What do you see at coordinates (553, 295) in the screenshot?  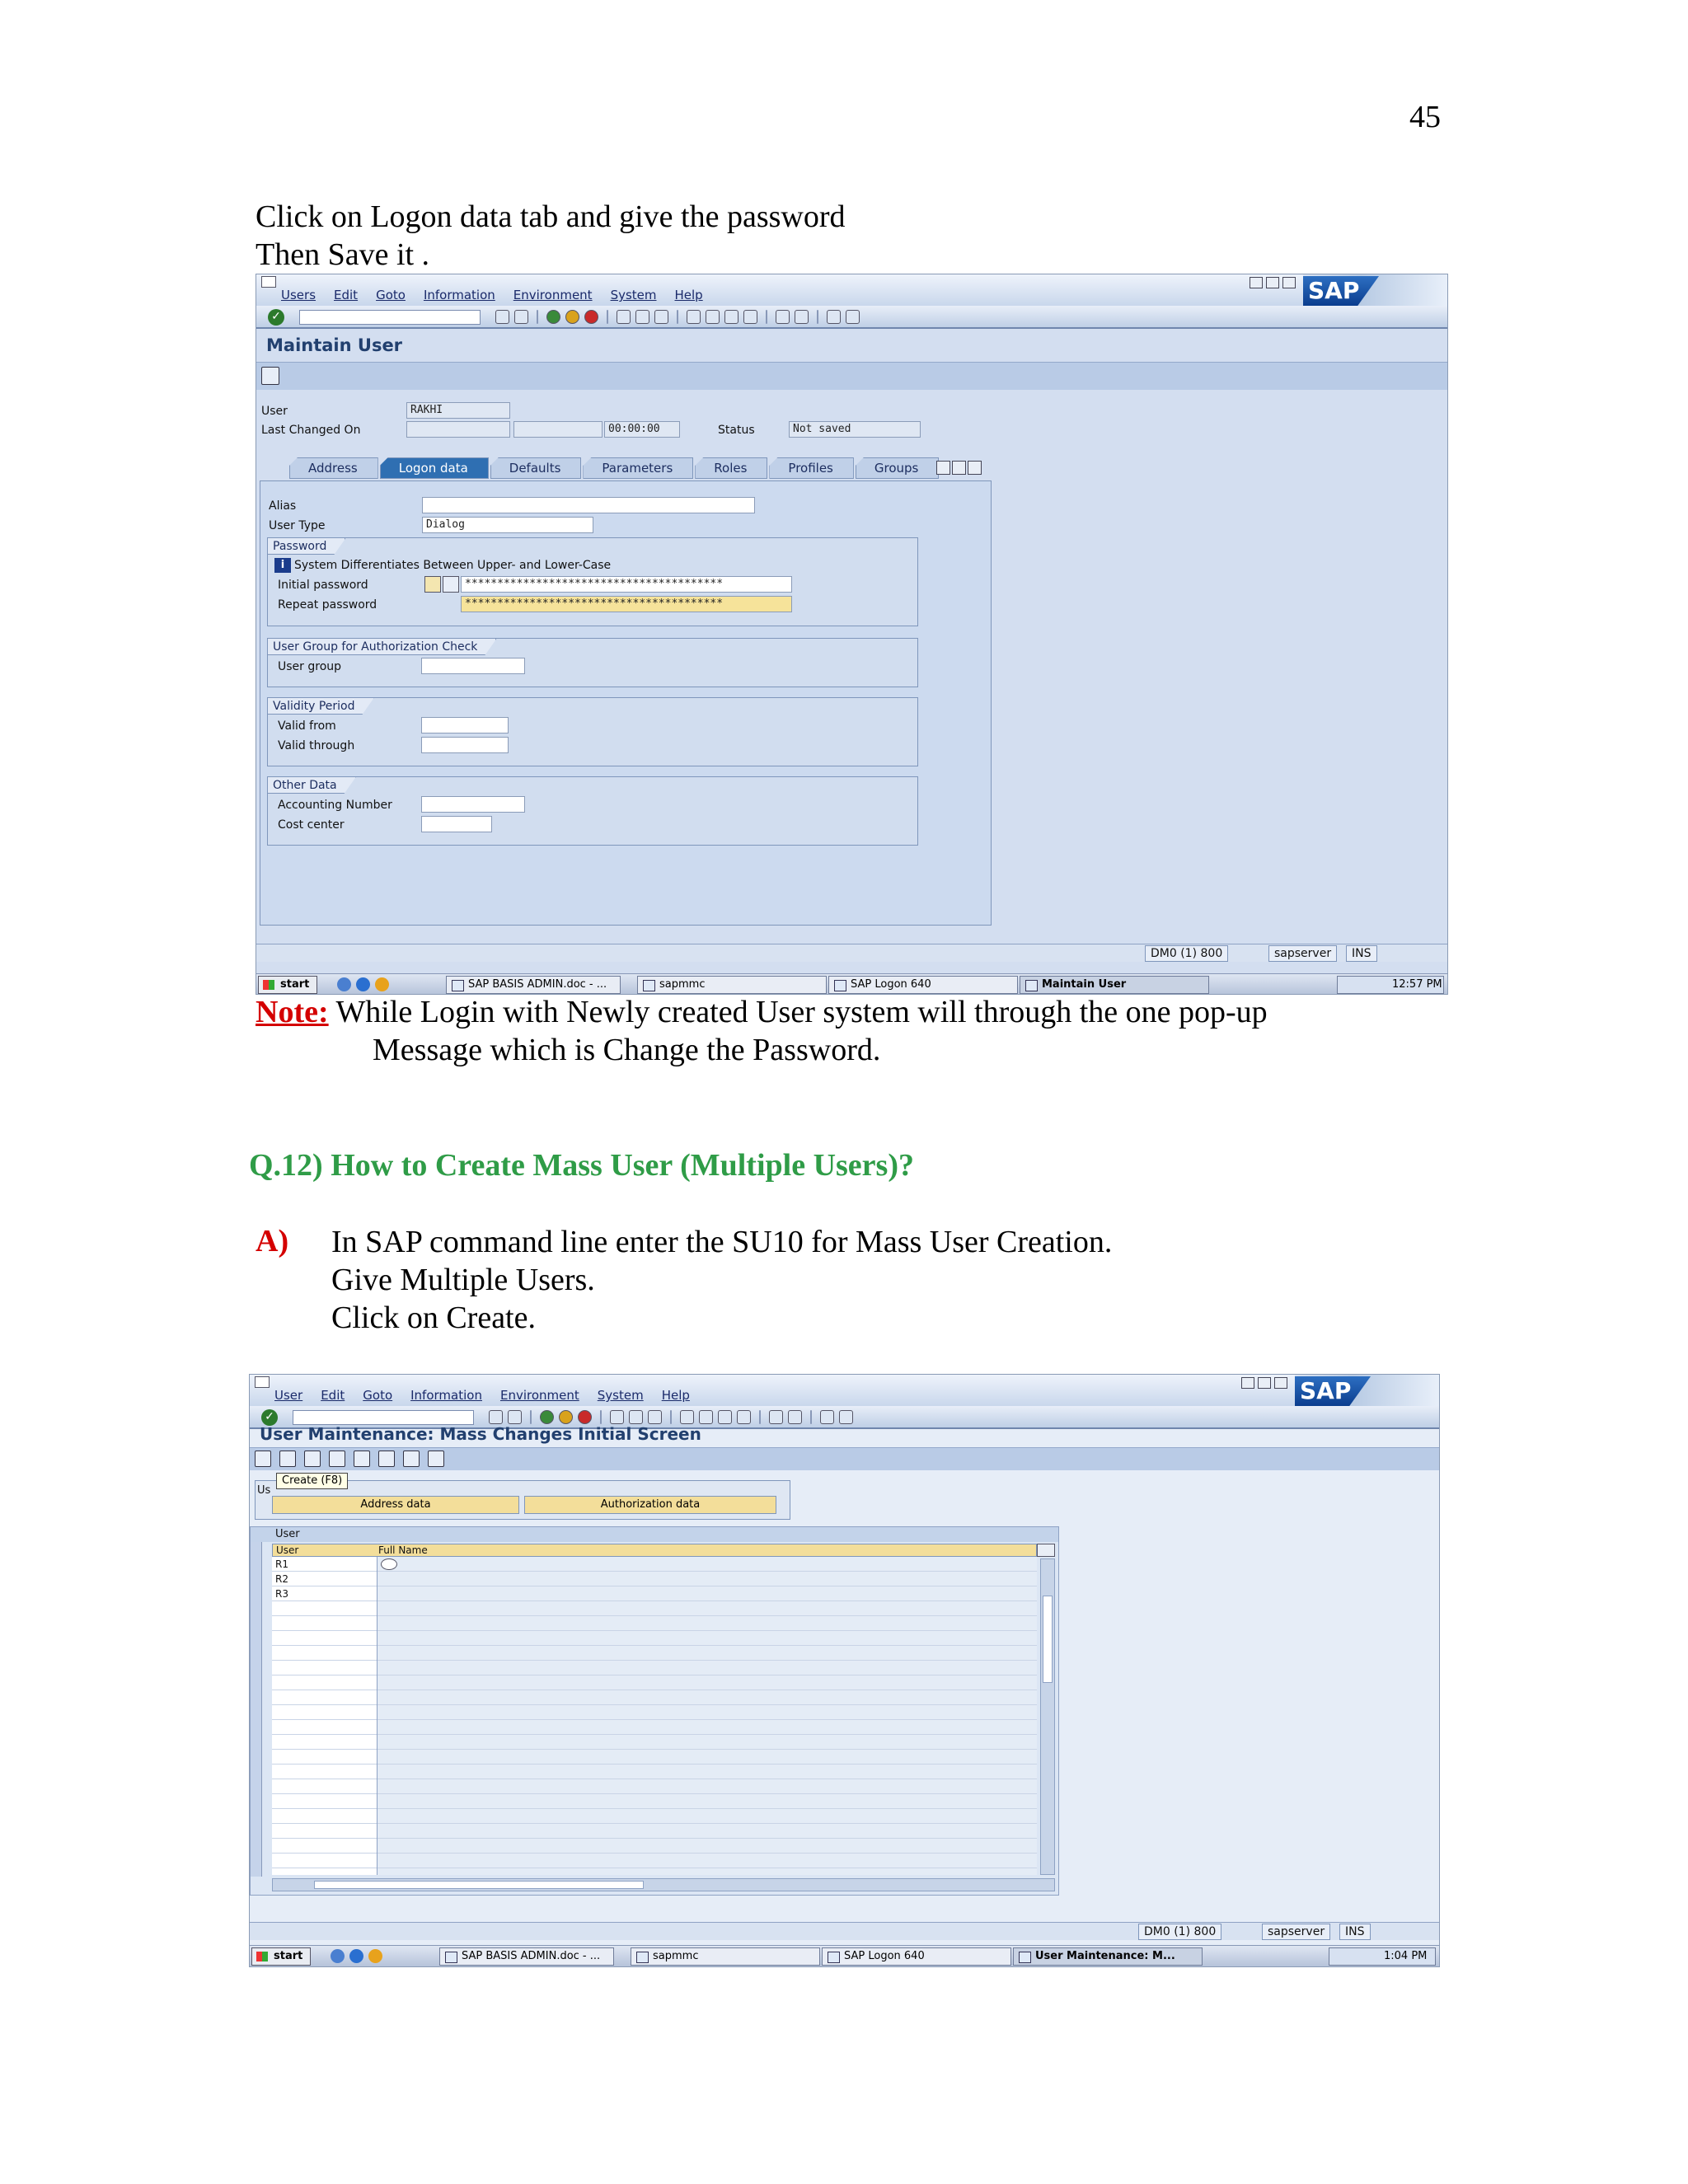 I see `menu-environment: Environment` at bounding box center [553, 295].